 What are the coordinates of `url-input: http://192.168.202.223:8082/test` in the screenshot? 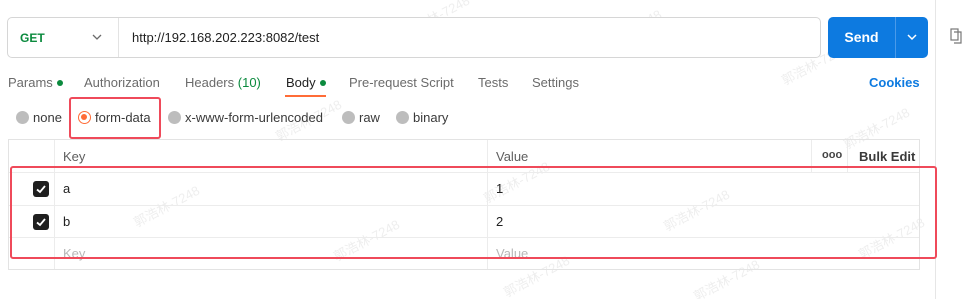 It's located at (225, 37).